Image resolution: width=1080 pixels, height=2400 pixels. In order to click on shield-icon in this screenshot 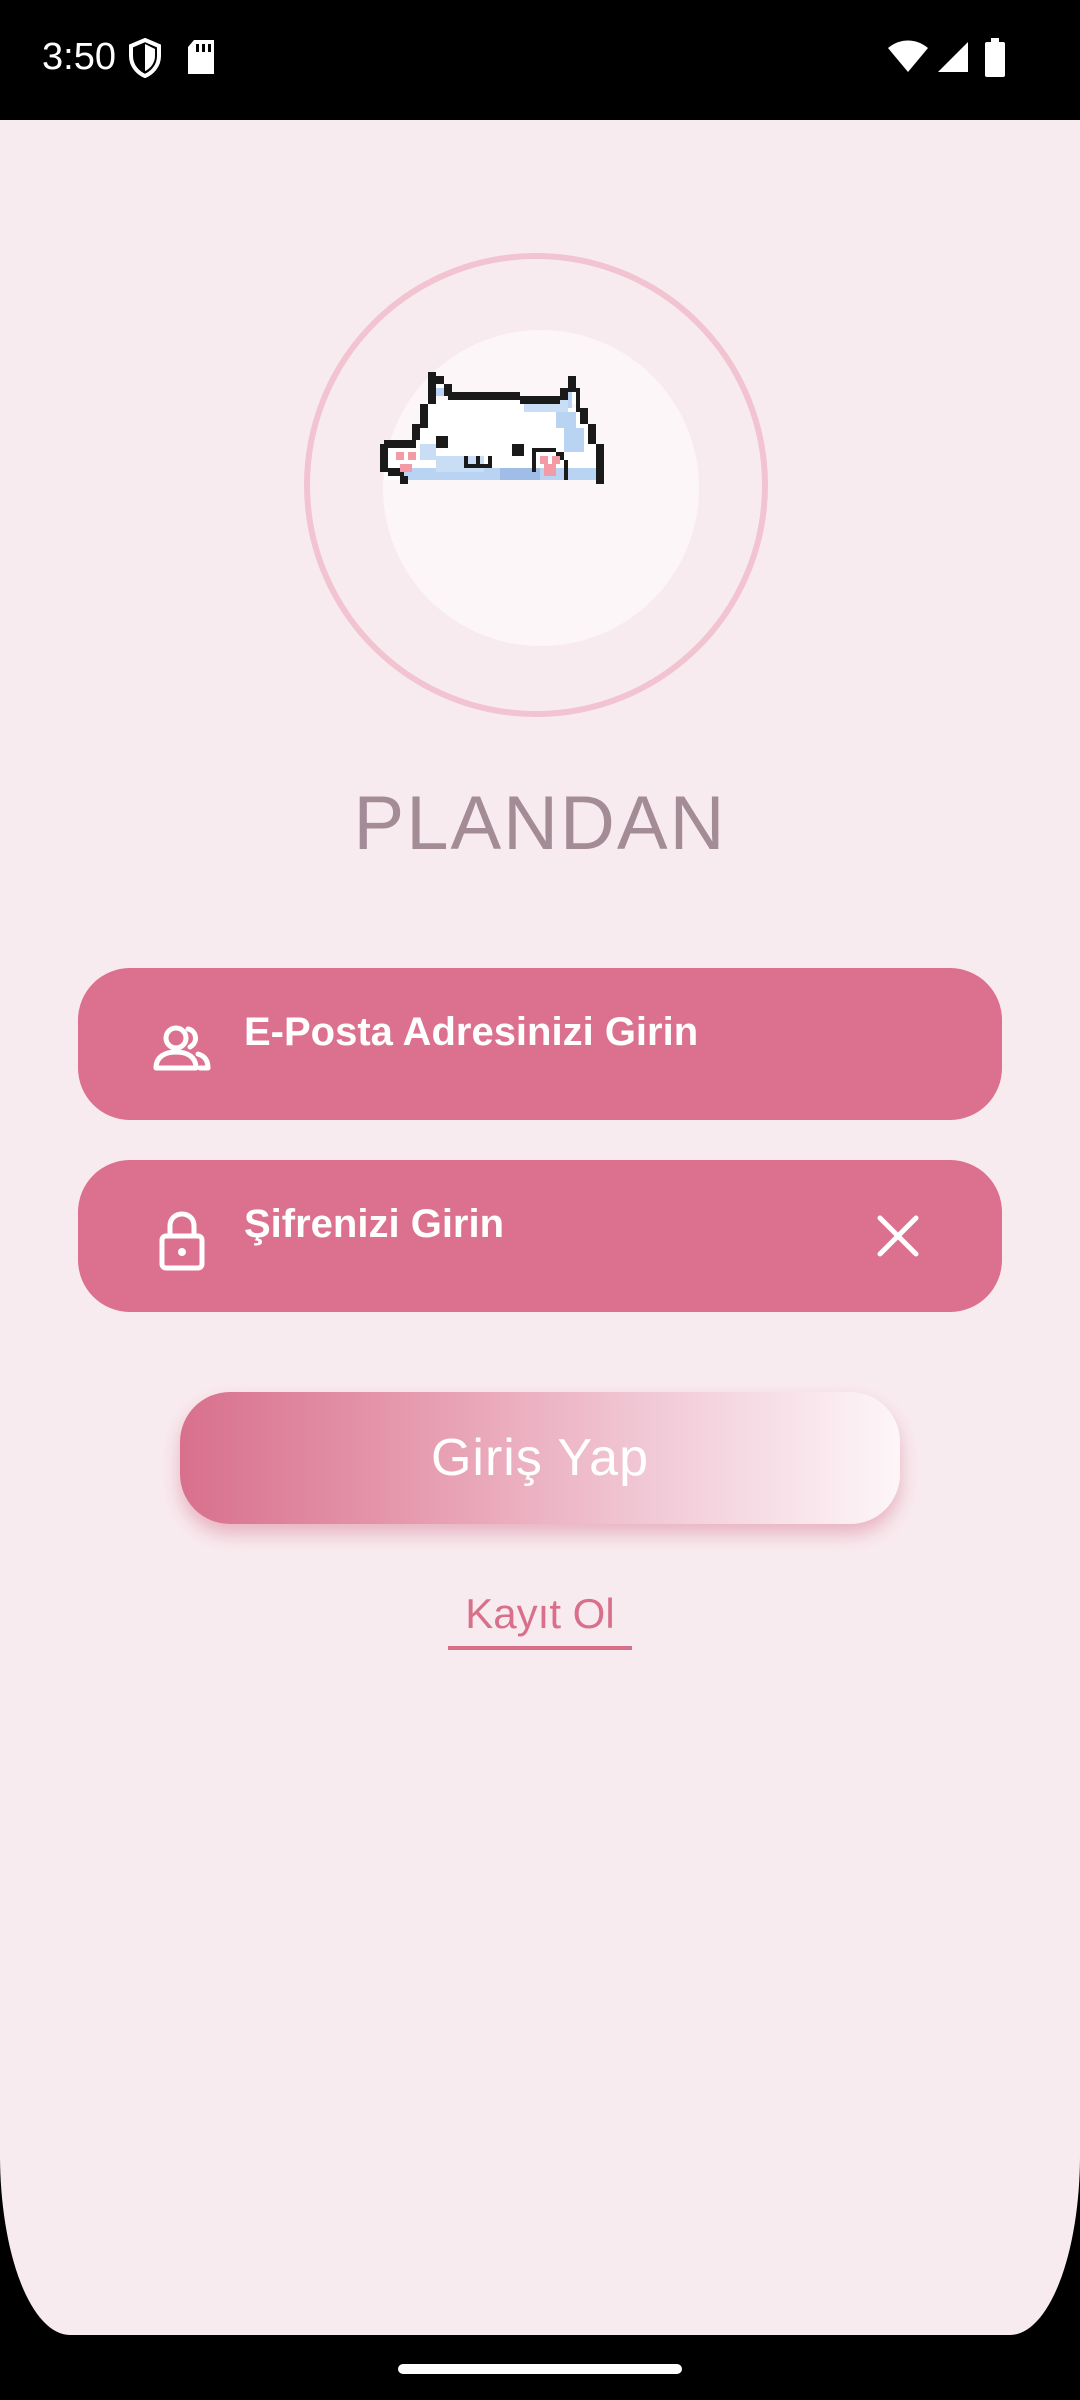, I will do `click(145, 58)`.